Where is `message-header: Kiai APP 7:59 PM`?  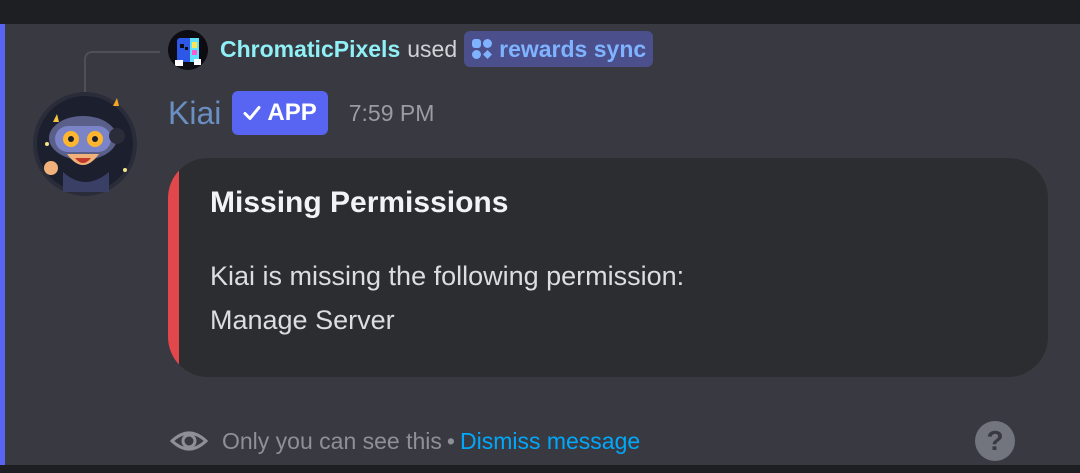
message-header: Kiai APP 7:59 PM is located at coordinates (301, 113).